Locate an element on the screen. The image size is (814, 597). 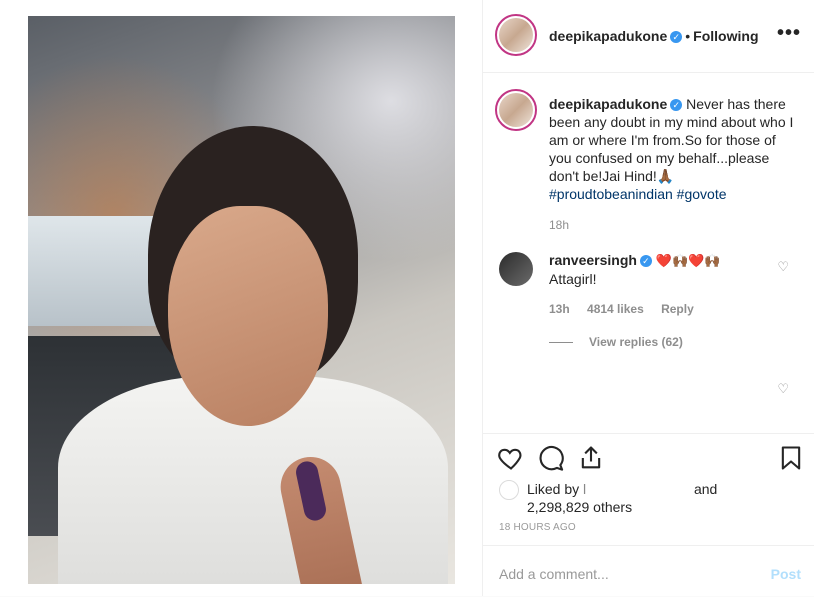
save-bookmark-icon is located at coordinates (791, 458).